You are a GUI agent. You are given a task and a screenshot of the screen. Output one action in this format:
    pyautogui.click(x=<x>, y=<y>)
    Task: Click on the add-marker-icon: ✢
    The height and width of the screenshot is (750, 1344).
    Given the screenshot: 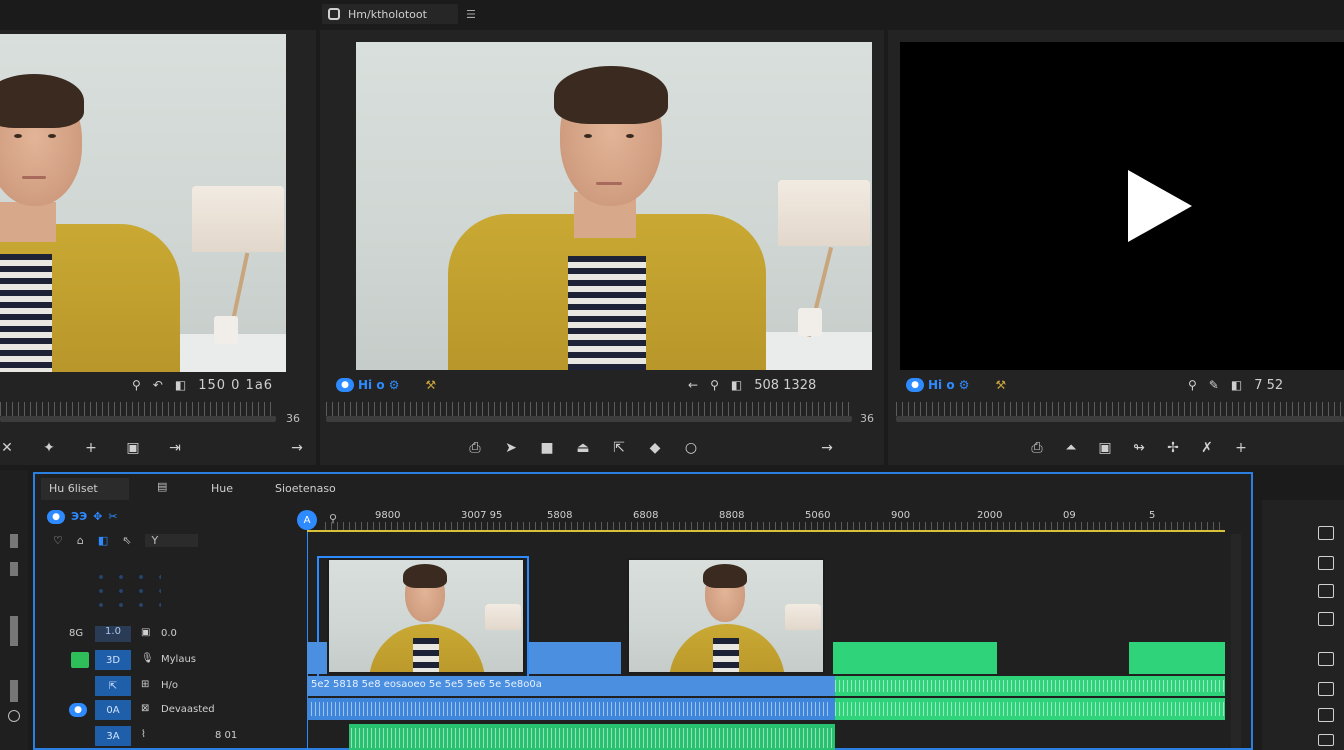 What is the action you would take?
    pyautogui.click(x=1173, y=448)
    